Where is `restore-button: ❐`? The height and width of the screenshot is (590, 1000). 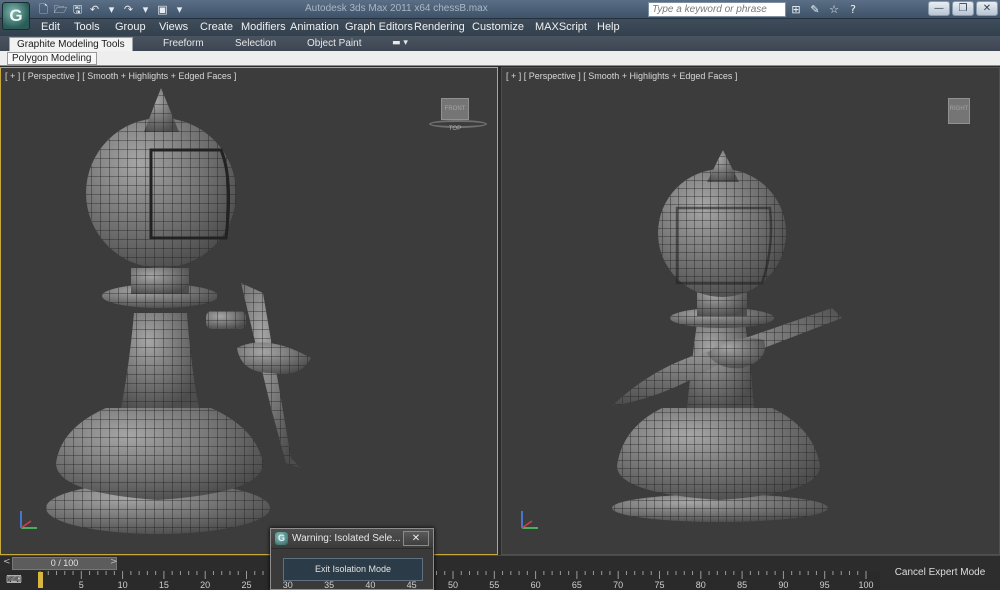
restore-button: ❐ is located at coordinates (963, 8).